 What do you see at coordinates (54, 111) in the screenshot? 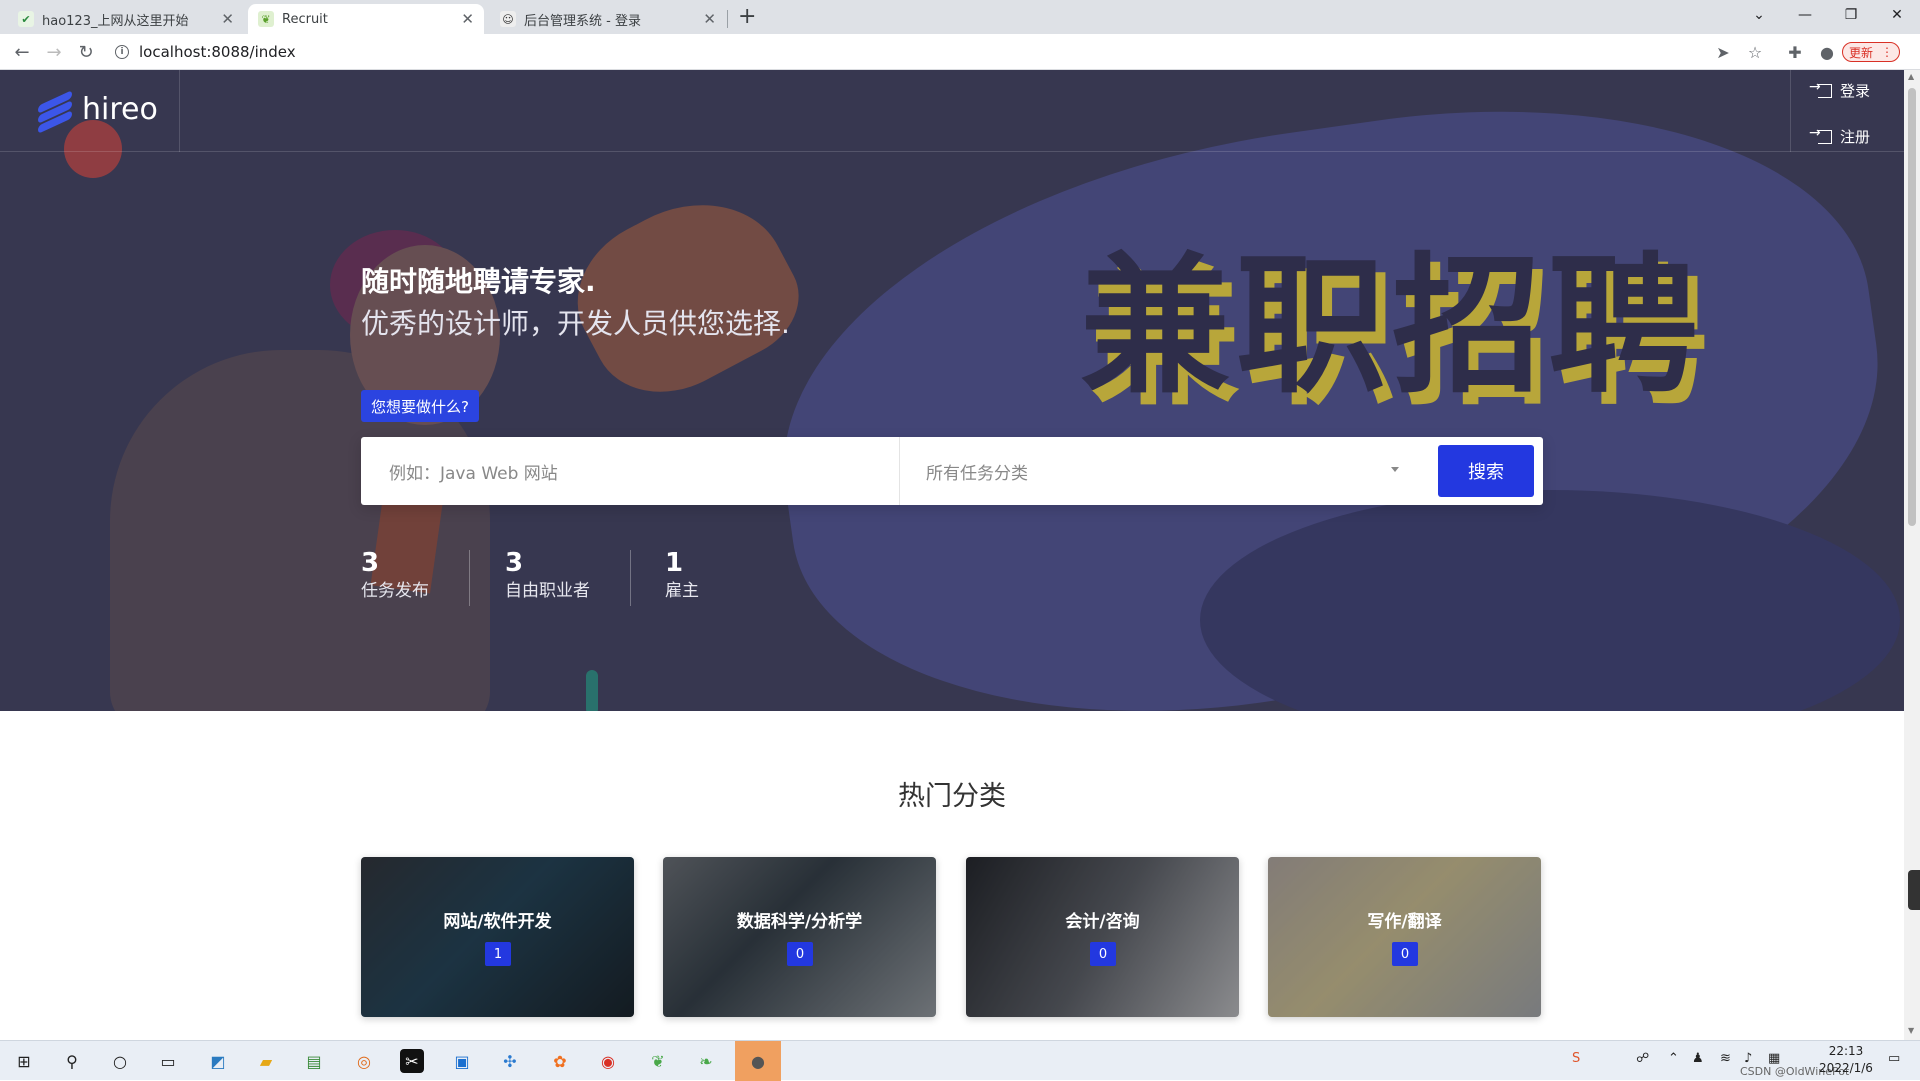
I see `hireo-logo-icon` at bounding box center [54, 111].